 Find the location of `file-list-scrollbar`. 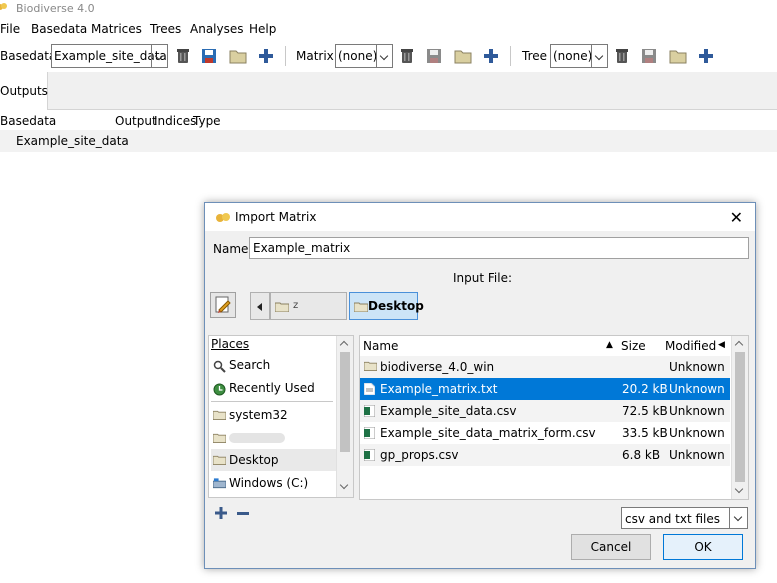

file-list-scrollbar is located at coordinates (739, 417).